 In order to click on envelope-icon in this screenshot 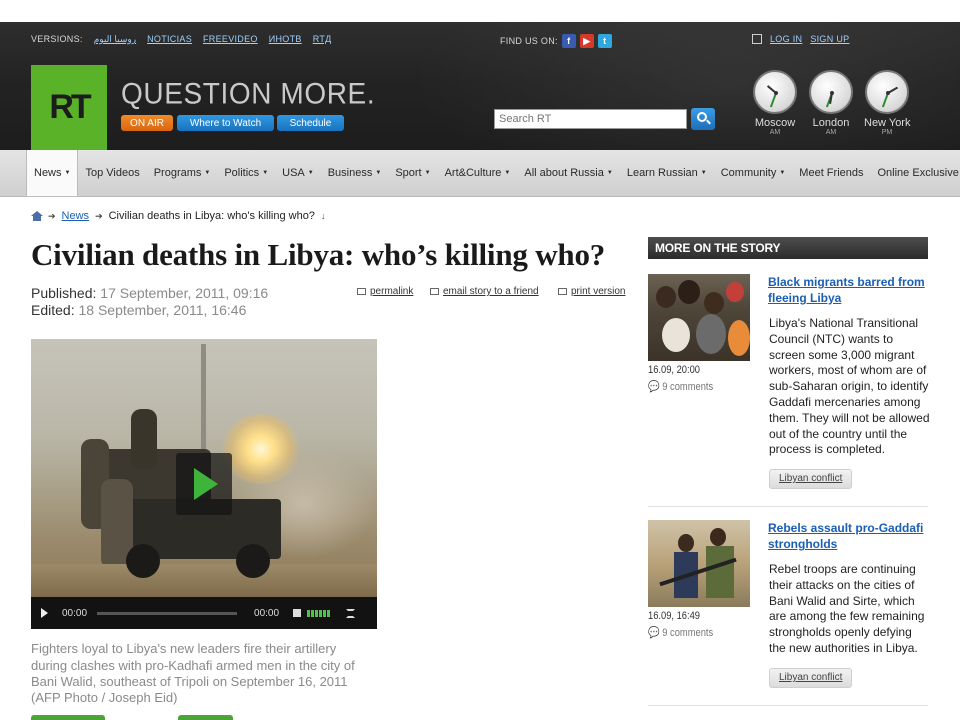, I will do `click(434, 291)`.